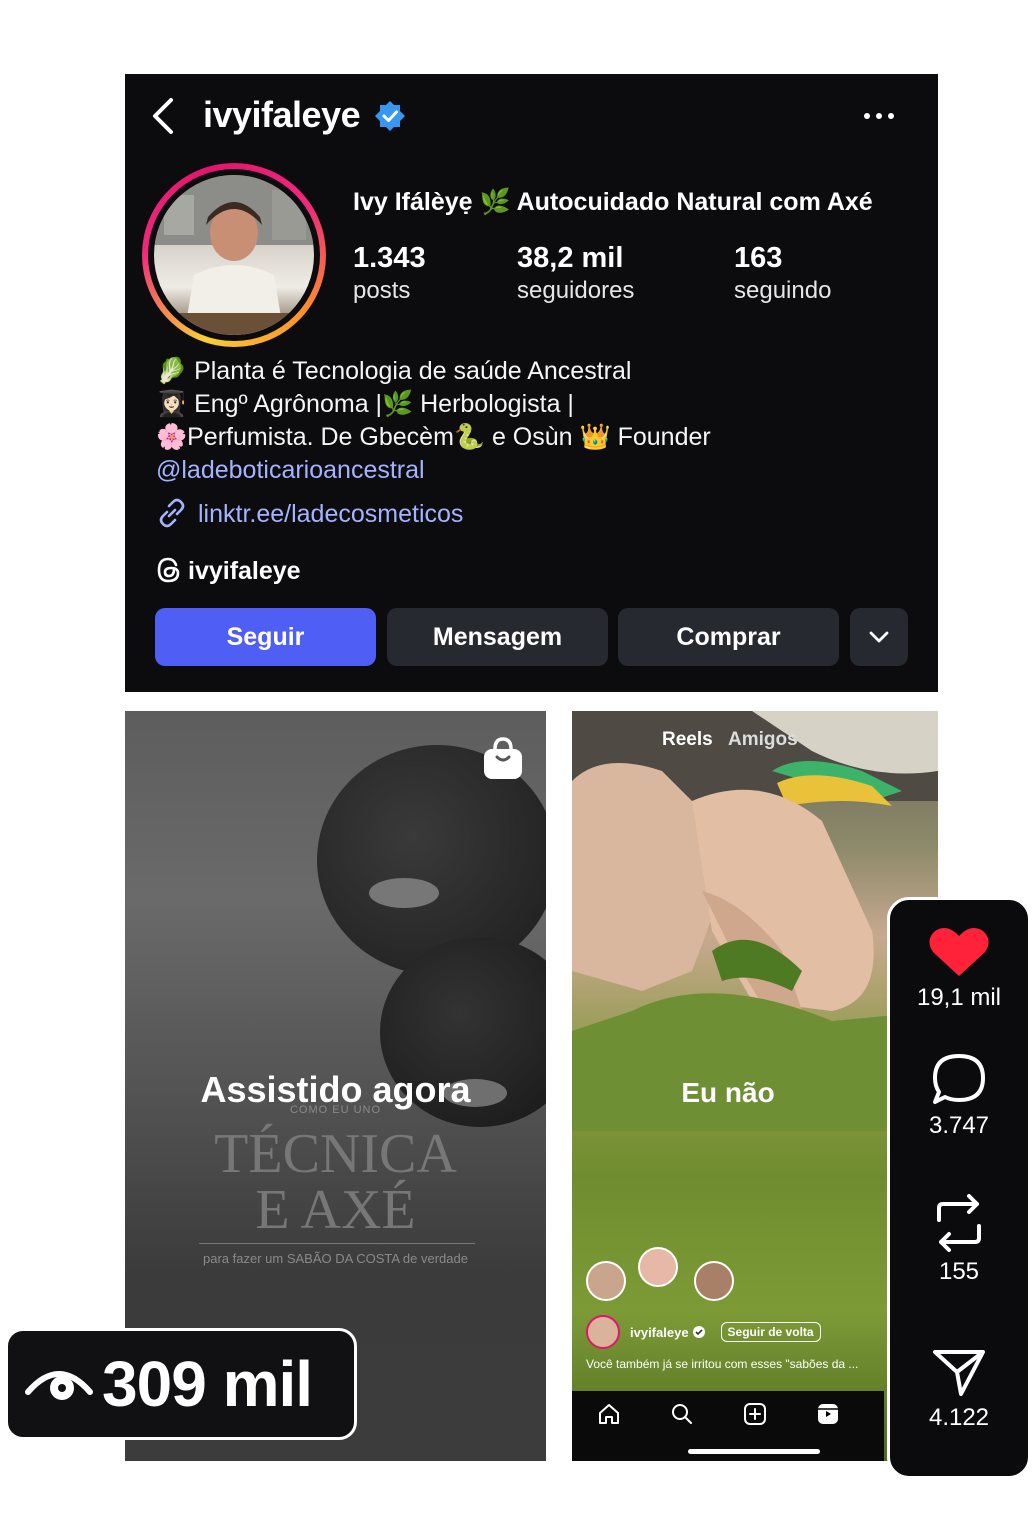  What do you see at coordinates (603, 1332) in the screenshot?
I see `reel-author-avatar` at bounding box center [603, 1332].